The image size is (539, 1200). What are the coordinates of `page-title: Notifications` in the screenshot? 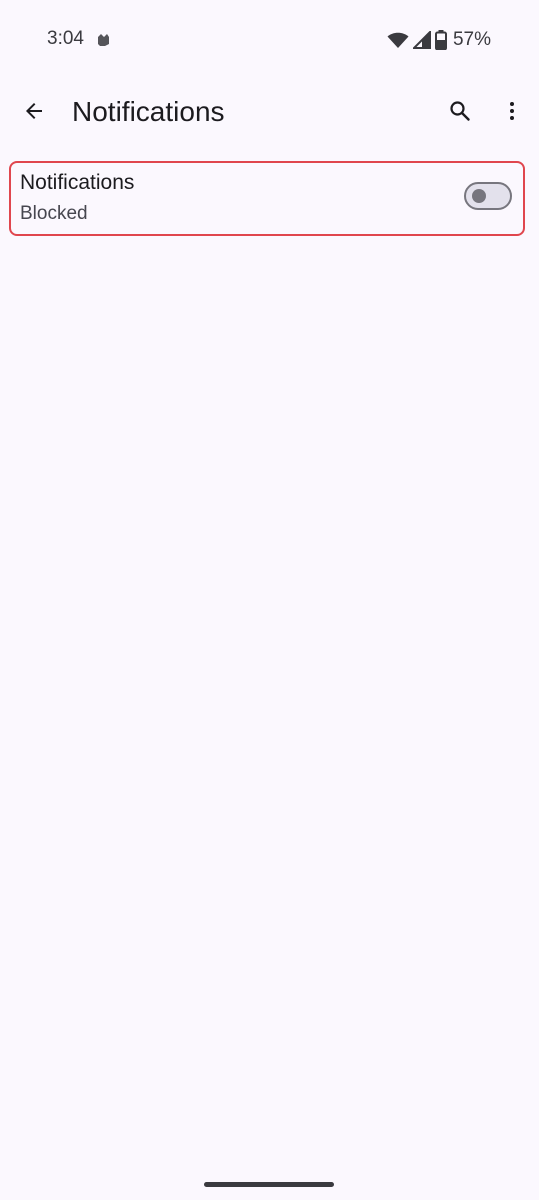 It's located at (148, 111).